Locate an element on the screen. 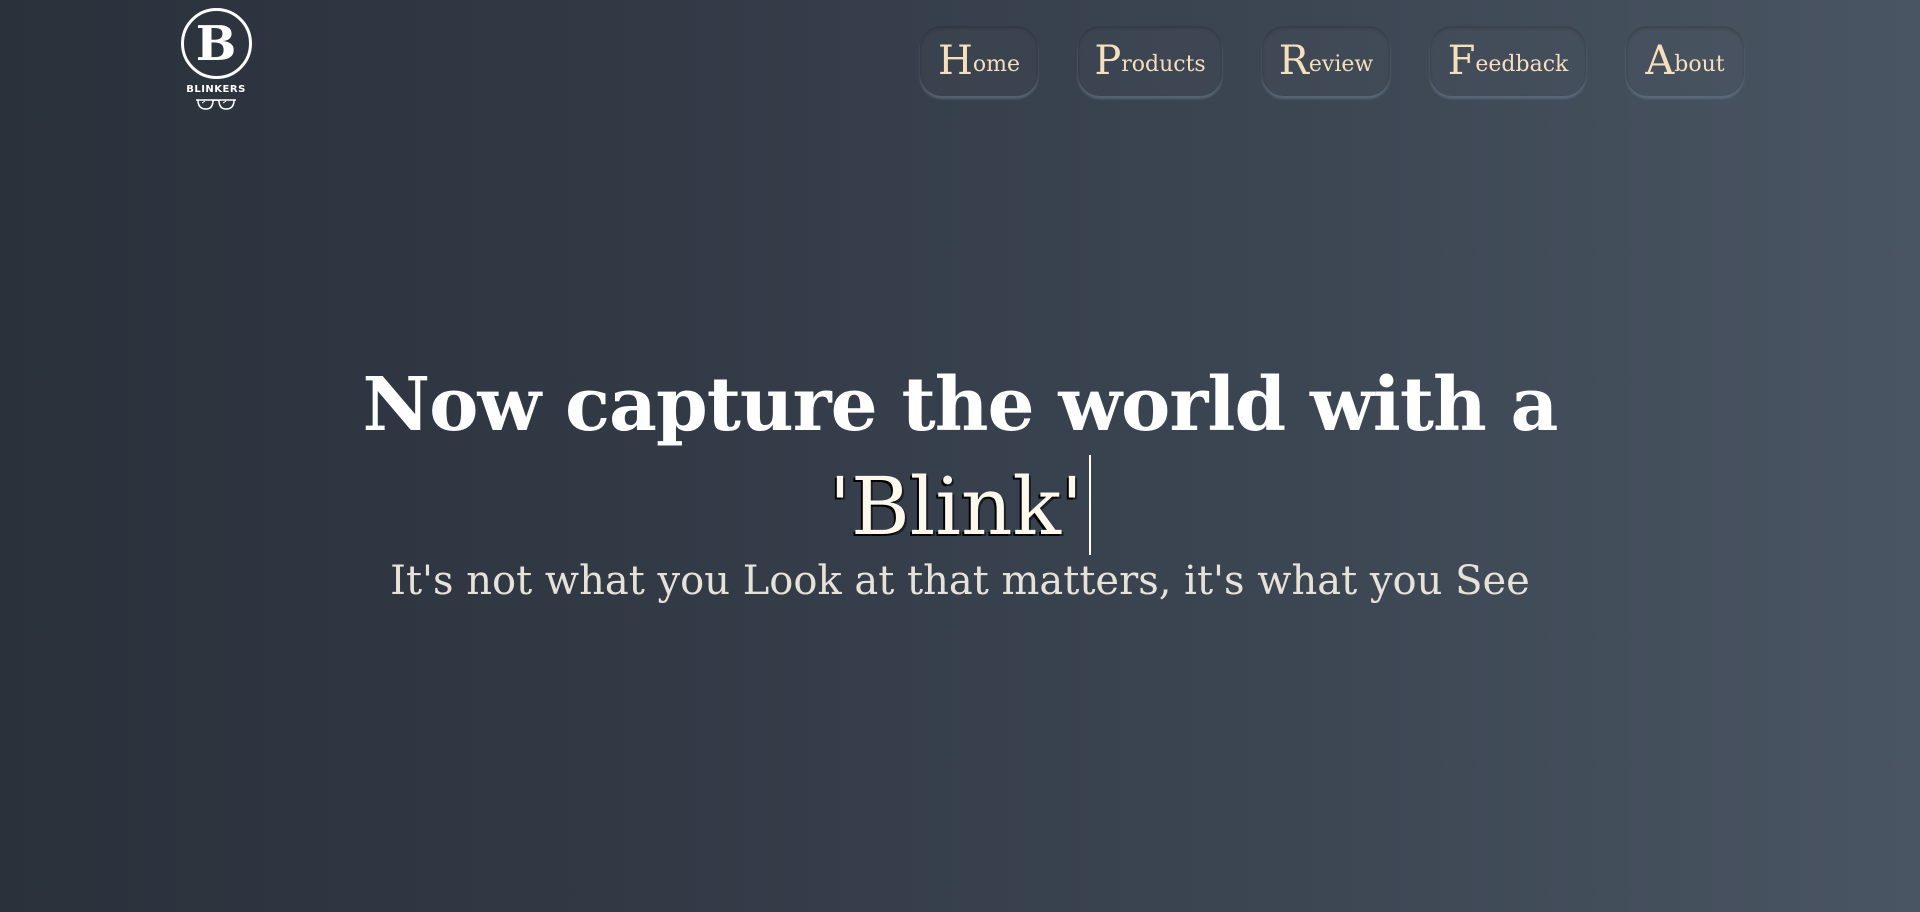 The width and height of the screenshot is (1920, 912). text-cursor is located at coordinates (1089, 505).